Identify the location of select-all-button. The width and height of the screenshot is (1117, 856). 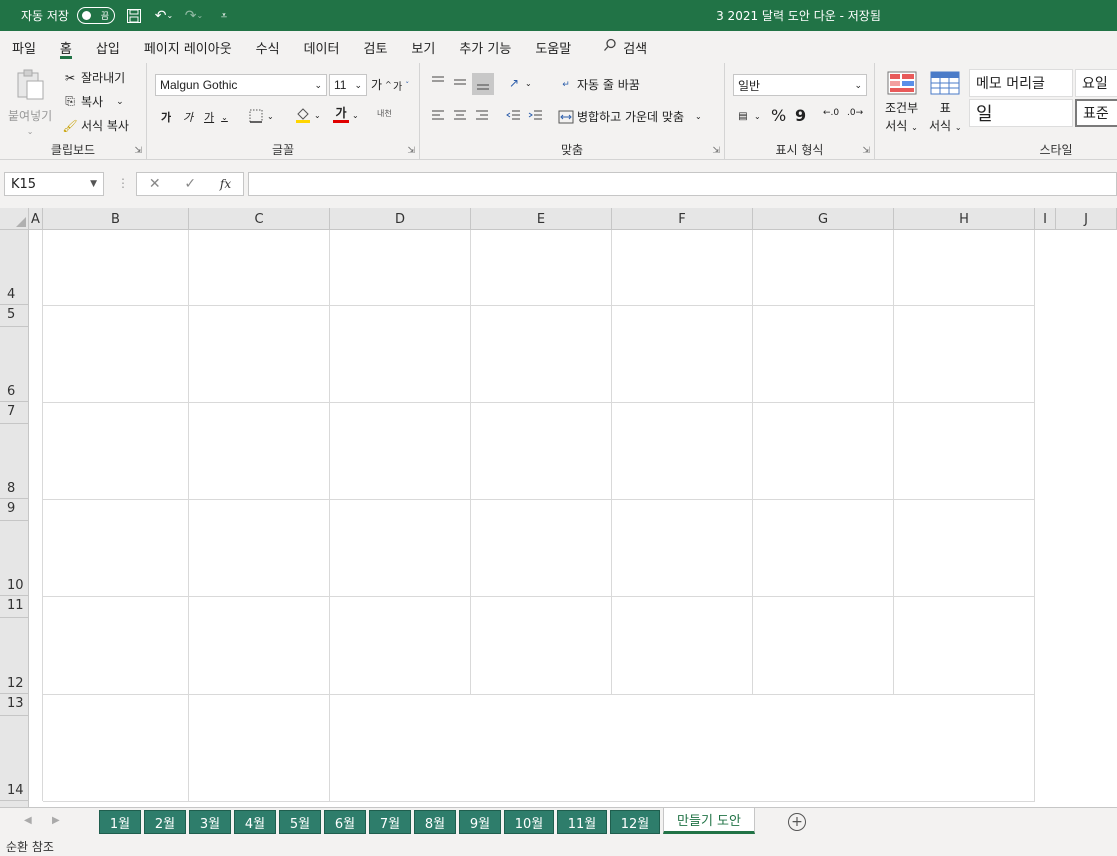
(14, 219).